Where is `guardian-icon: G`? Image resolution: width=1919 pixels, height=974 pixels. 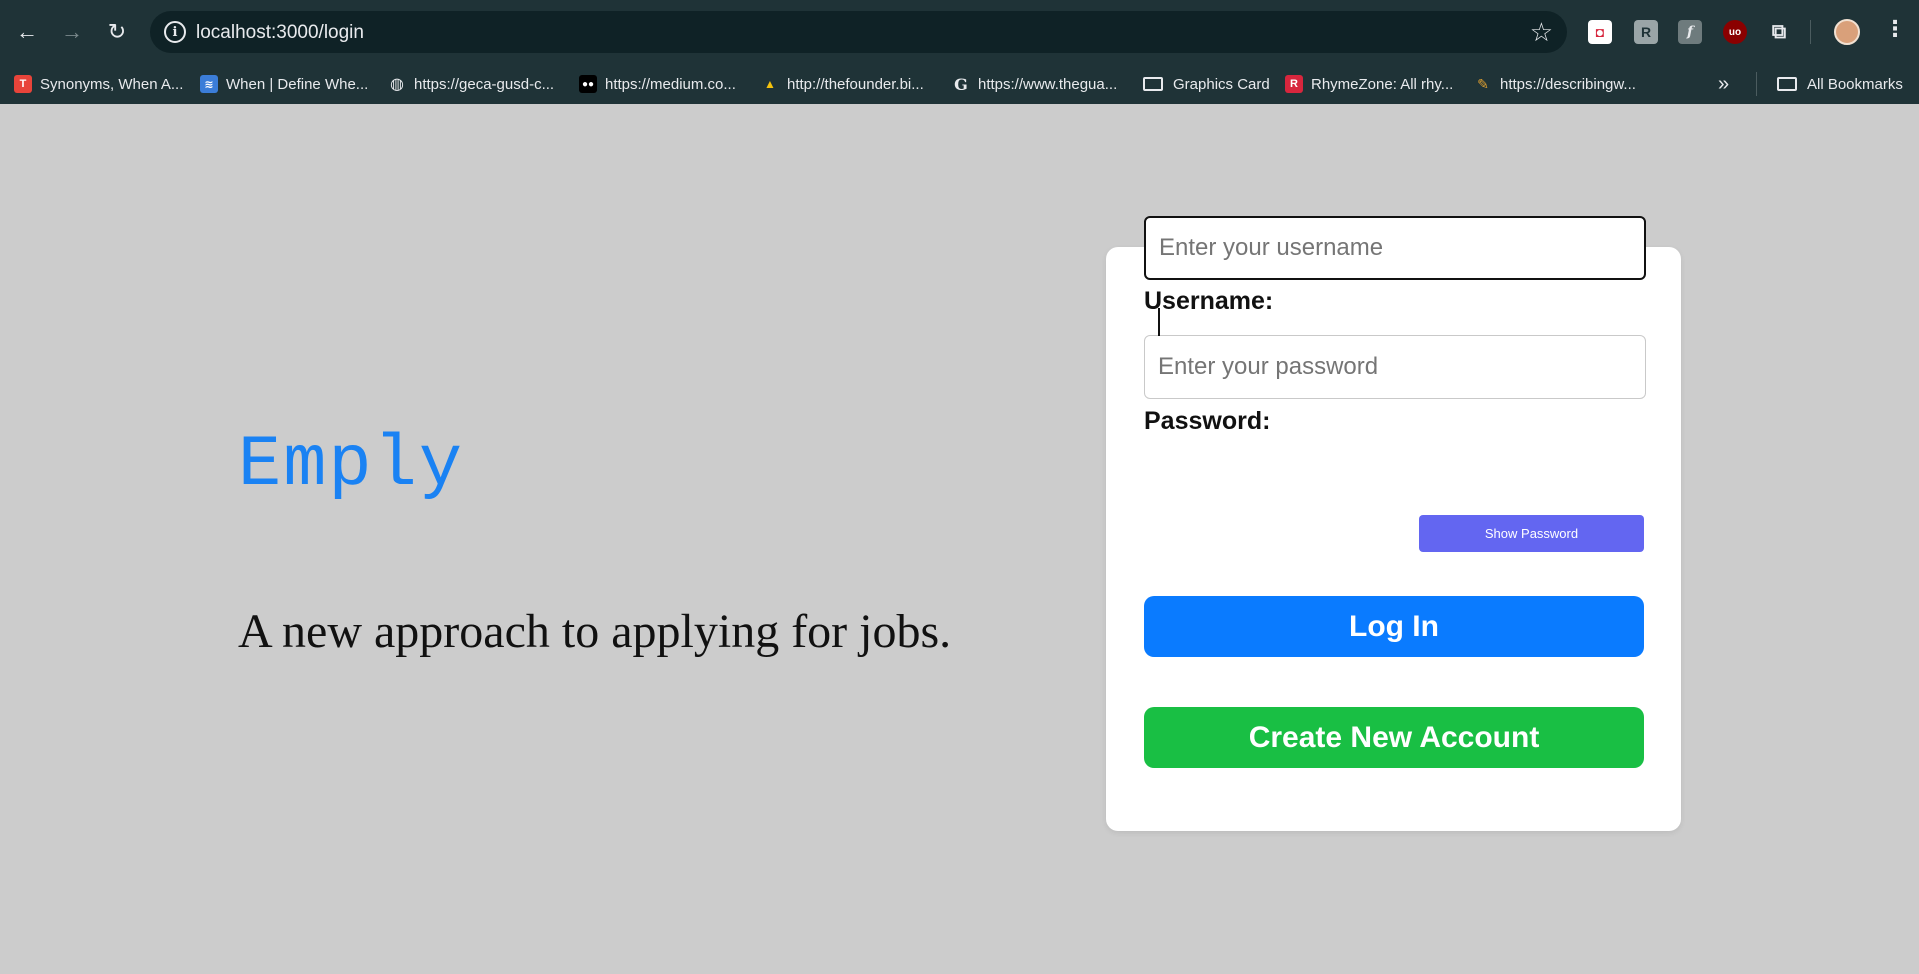
guardian-icon: G is located at coordinates (961, 84).